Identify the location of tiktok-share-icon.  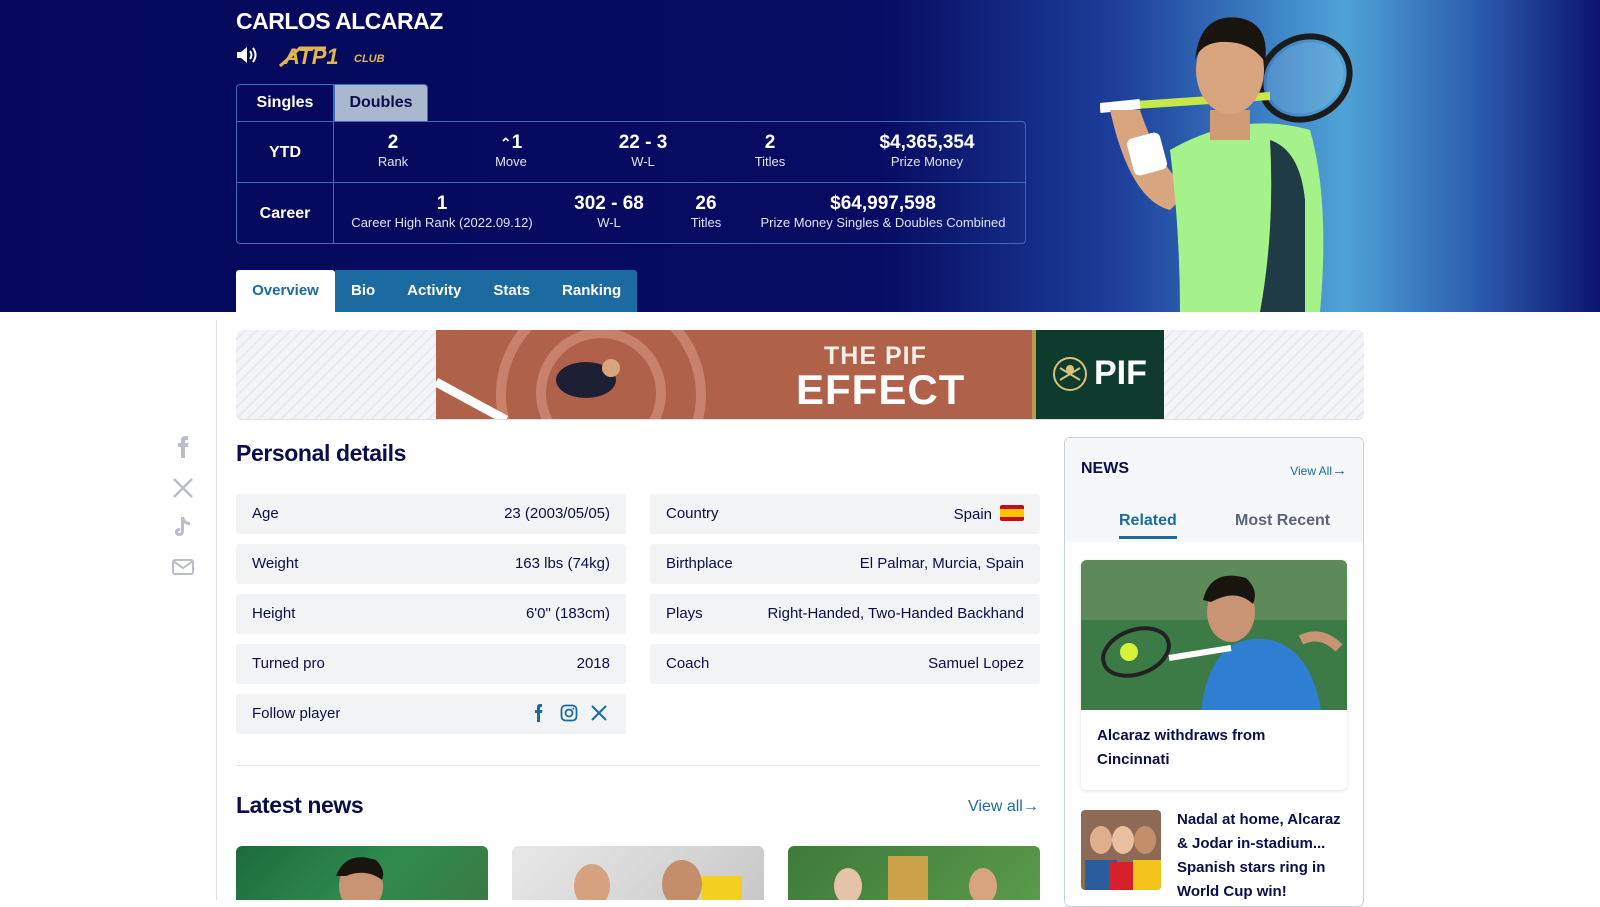
(183, 527).